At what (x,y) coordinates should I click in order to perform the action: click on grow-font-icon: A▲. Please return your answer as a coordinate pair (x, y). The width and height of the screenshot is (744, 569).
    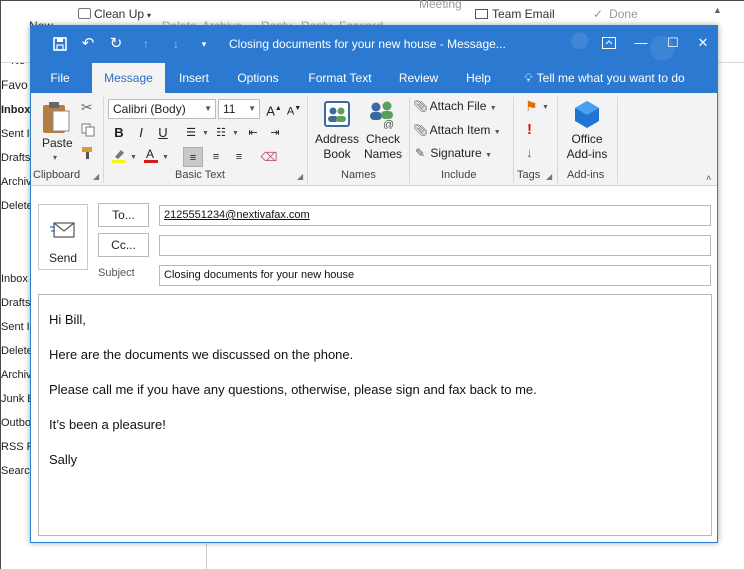
    Looking at the image, I should click on (274, 109).